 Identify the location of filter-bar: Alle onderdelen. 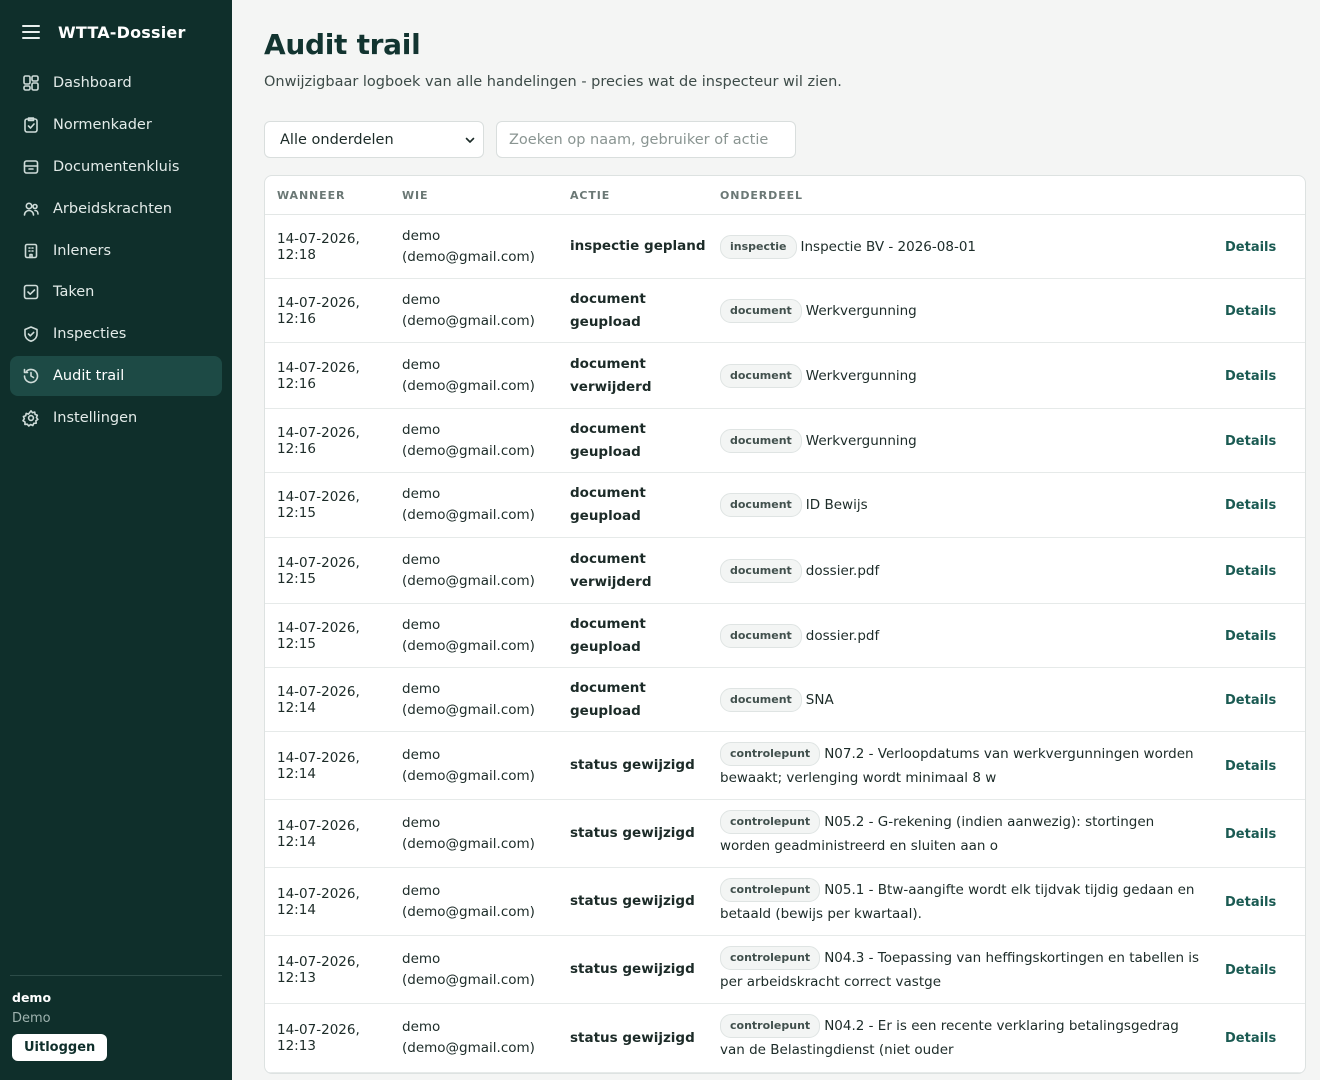
(530, 139).